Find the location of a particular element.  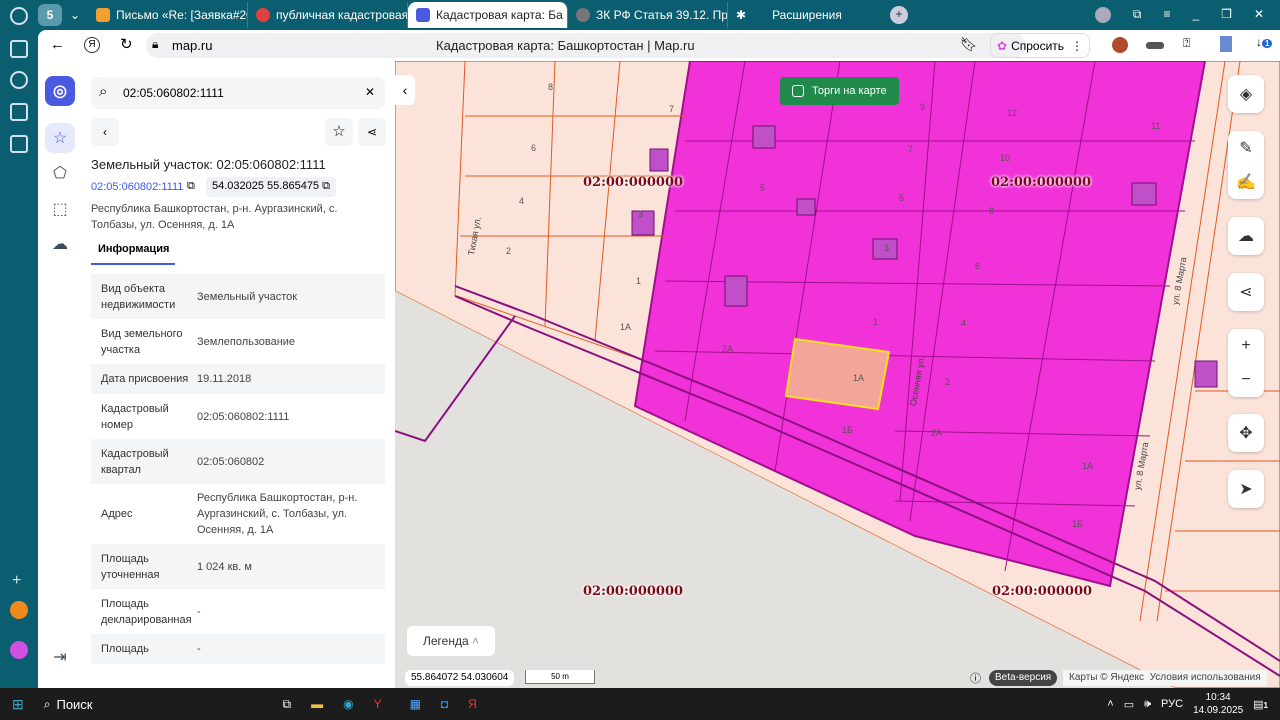

cadastral-number-link: 02:05:060802:1111 is located at coordinates (137, 187).